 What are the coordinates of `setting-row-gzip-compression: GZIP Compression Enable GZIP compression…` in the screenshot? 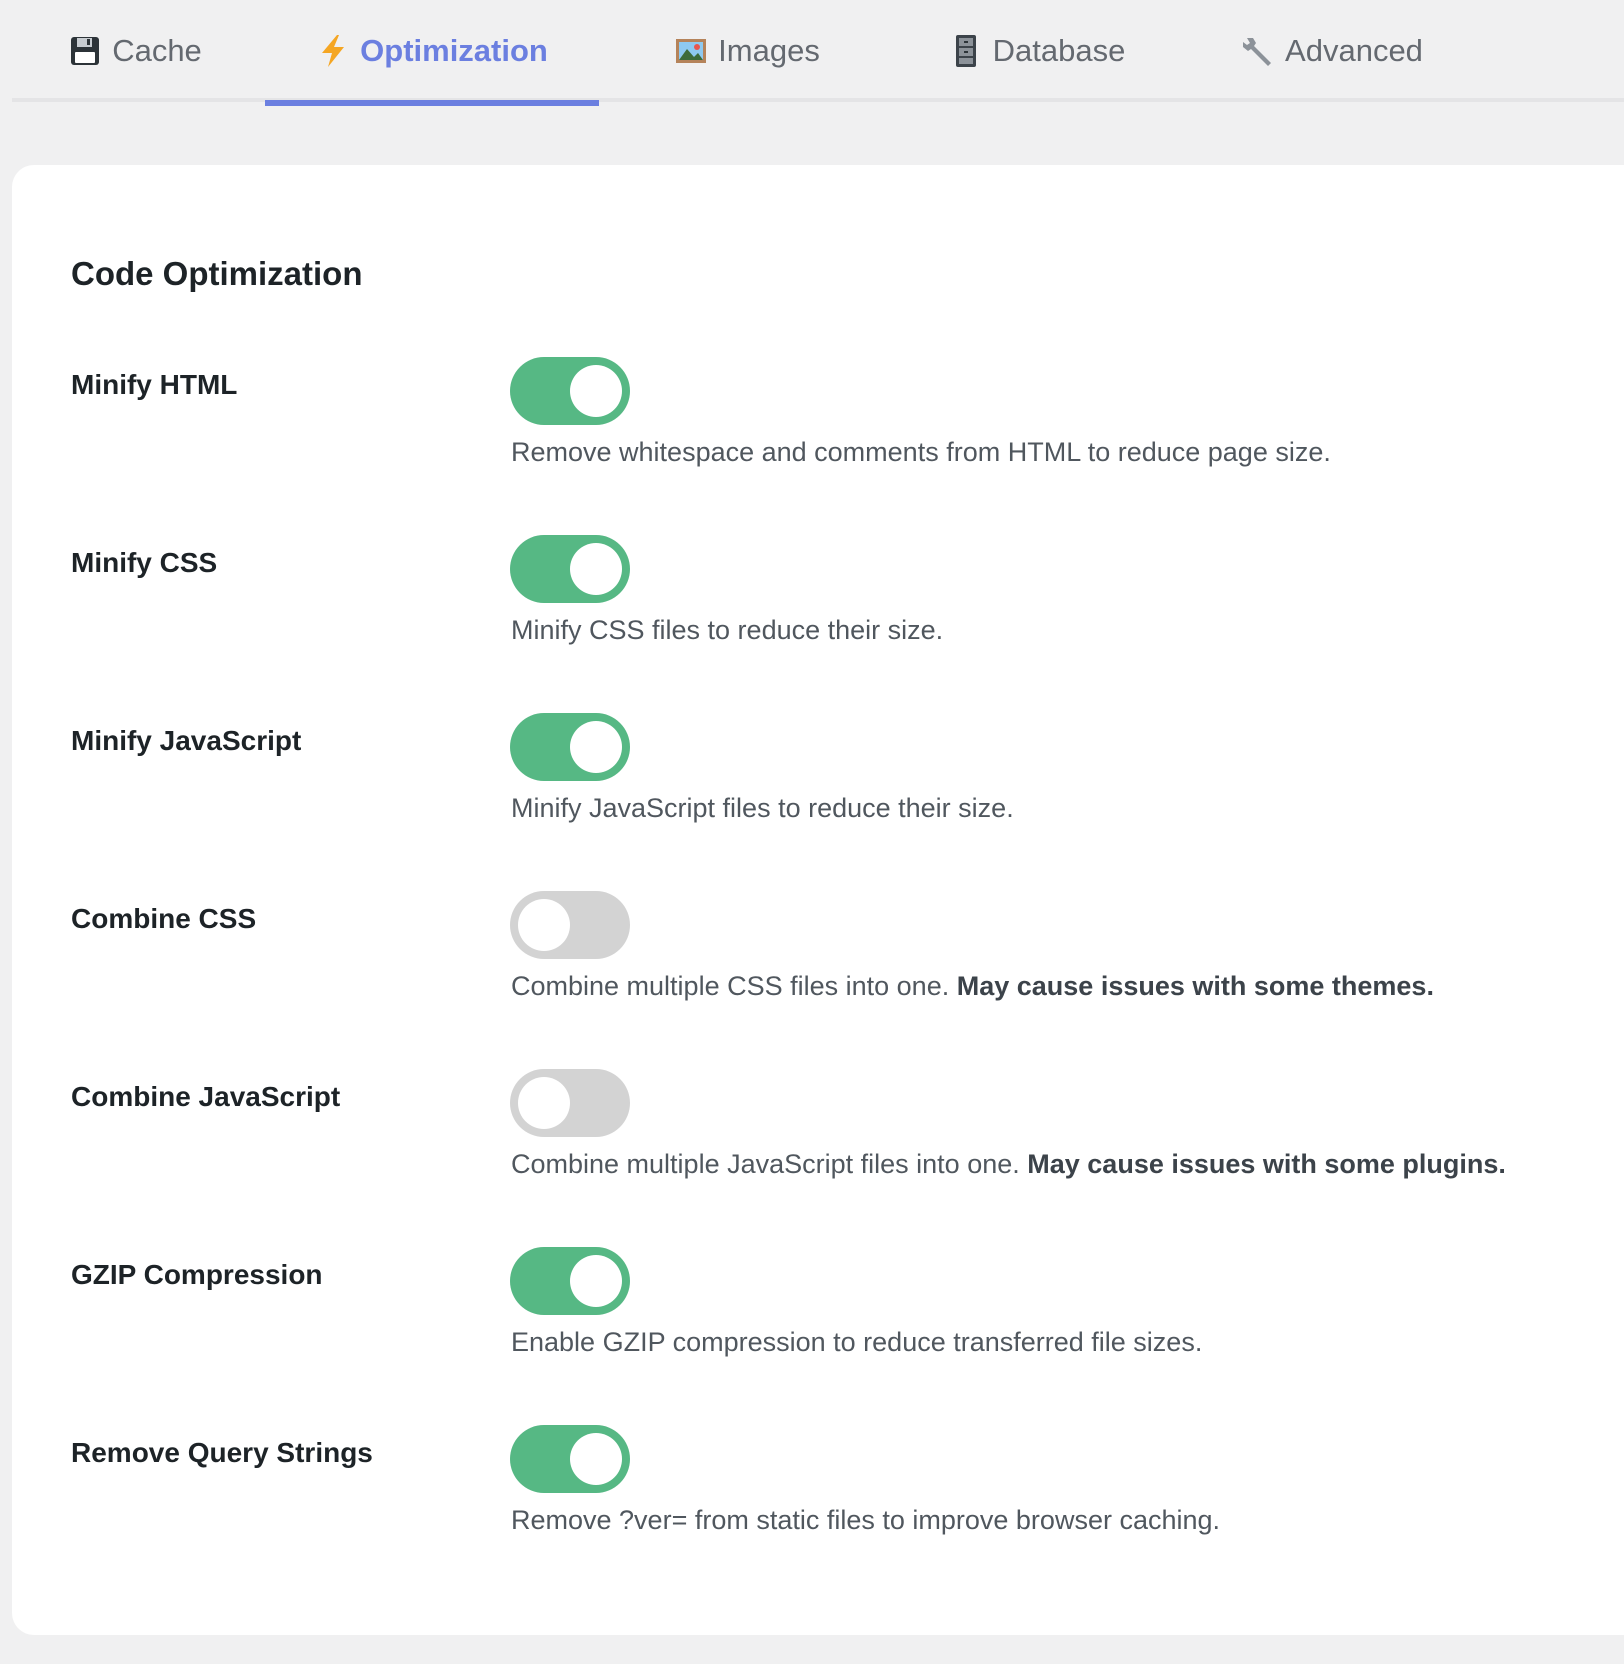 It's located at (812, 1322).